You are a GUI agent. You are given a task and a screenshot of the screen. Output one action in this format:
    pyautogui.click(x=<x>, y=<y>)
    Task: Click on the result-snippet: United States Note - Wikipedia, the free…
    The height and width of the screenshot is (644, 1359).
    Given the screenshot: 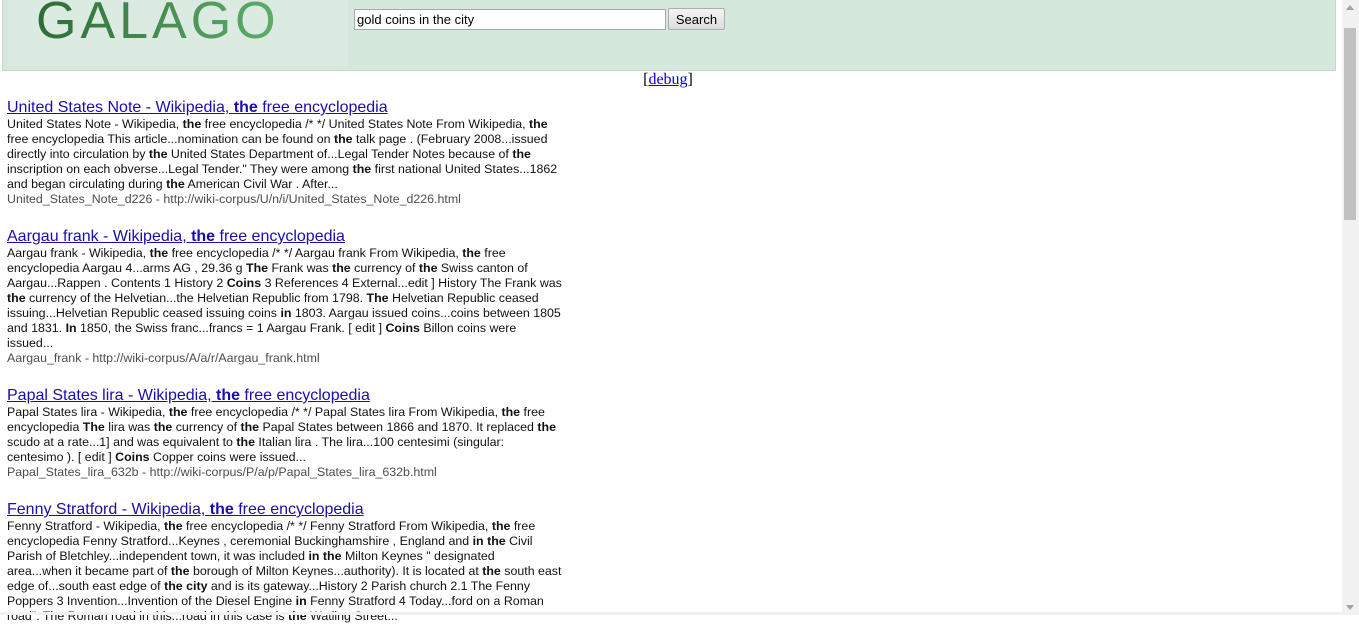 What is the action you would take?
    pyautogui.click(x=282, y=154)
    